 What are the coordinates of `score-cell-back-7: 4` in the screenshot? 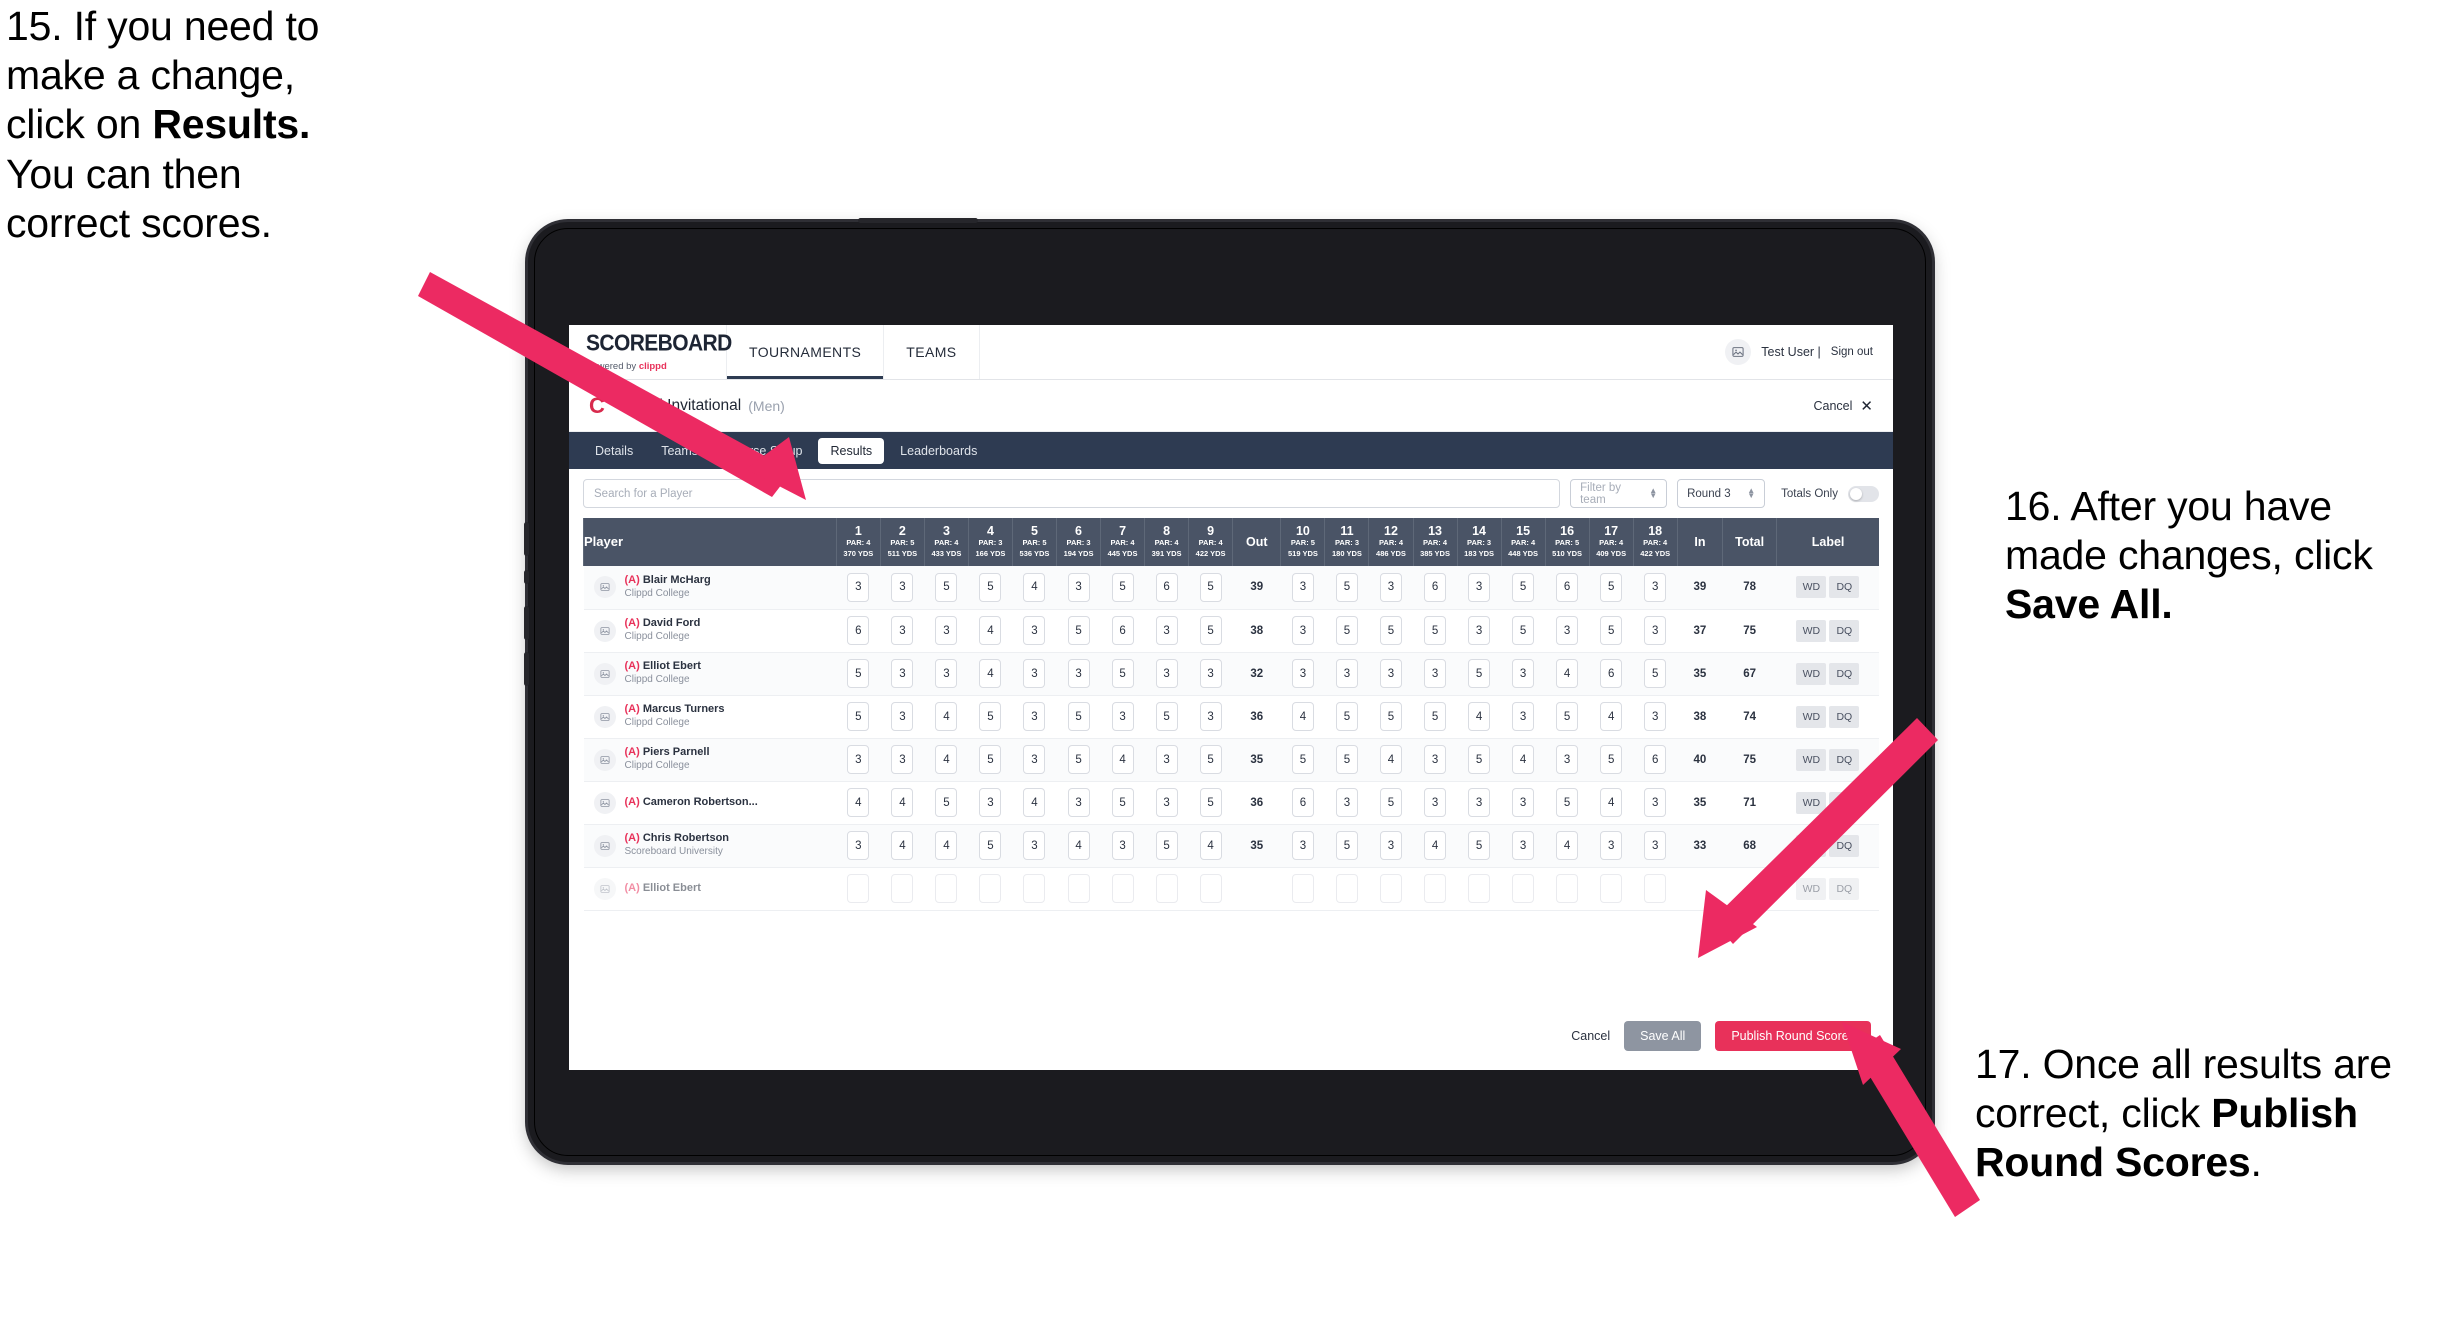 It's located at (1567, 673).